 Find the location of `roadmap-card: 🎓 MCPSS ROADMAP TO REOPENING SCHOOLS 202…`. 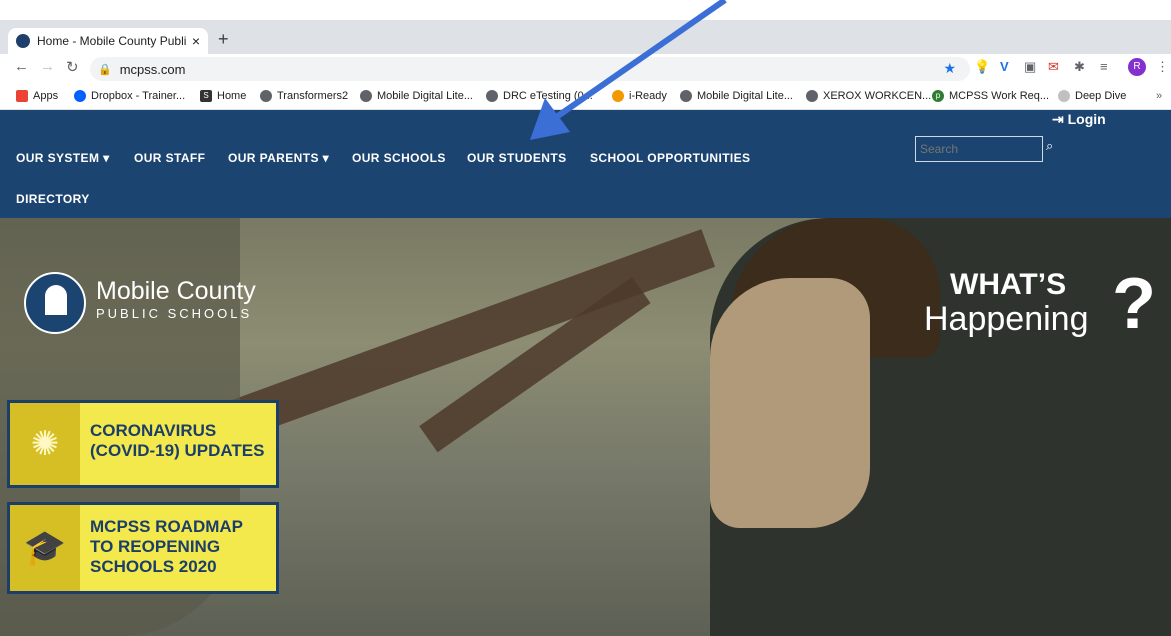

roadmap-card: 🎓 MCPSS ROADMAP TO REOPENING SCHOOLS 202… is located at coordinates (143, 548).